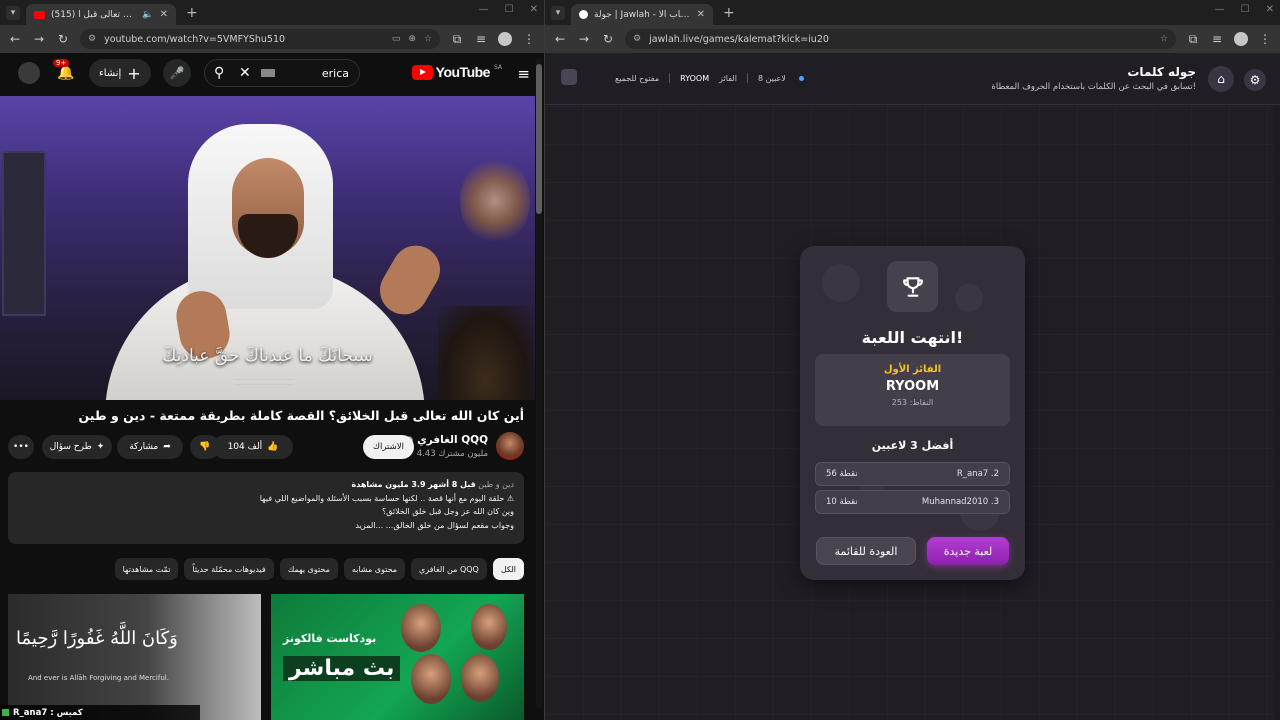 The width and height of the screenshot is (1280, 720). What do you see at coordinates (841, 283) in the screenshot?
I see `decor-bubble` at bounding box center [841, 283].